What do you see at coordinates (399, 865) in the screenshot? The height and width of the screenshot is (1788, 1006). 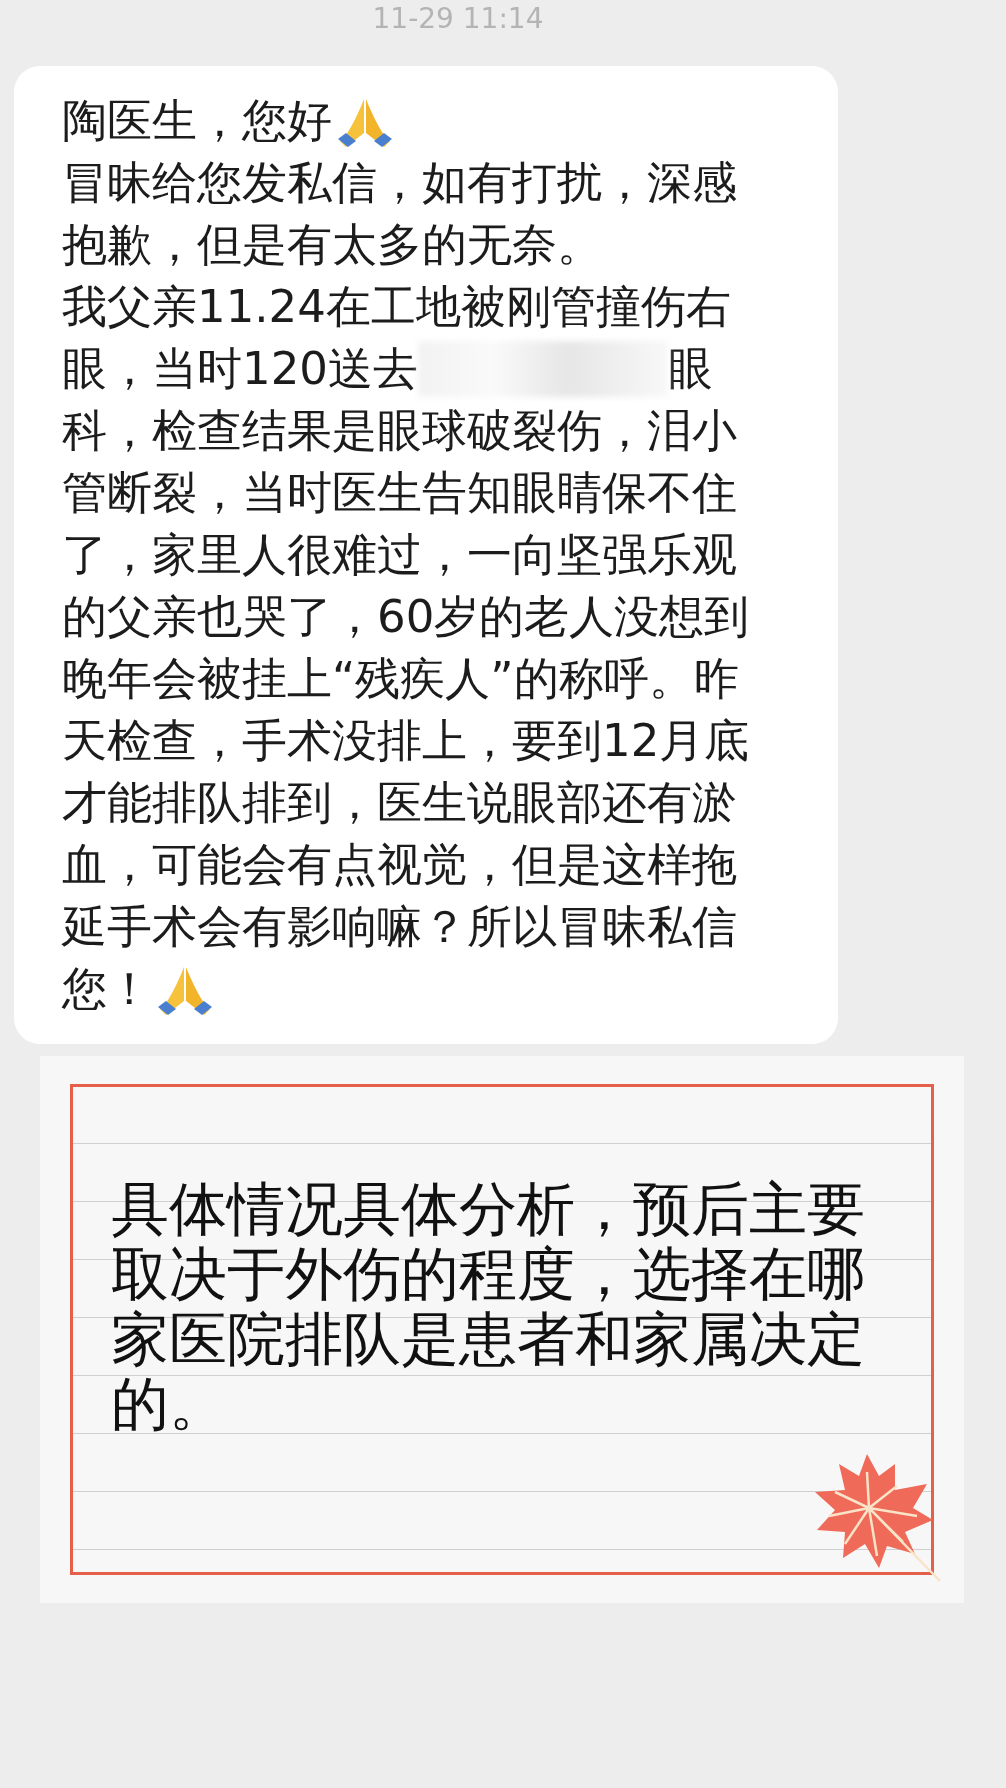 I see `message-text: 血，可能会有点视觉，但是这样拖` at bounding box center [399, 865].